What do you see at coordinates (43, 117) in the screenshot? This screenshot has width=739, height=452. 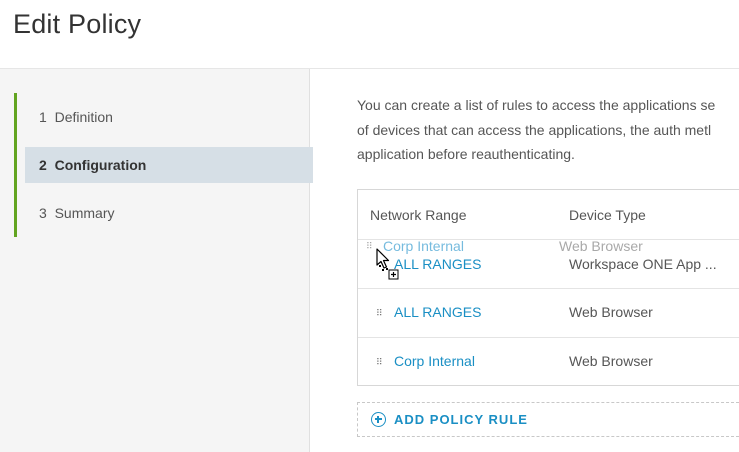 I see `step-number: 1` at bounding box center [43, 117].